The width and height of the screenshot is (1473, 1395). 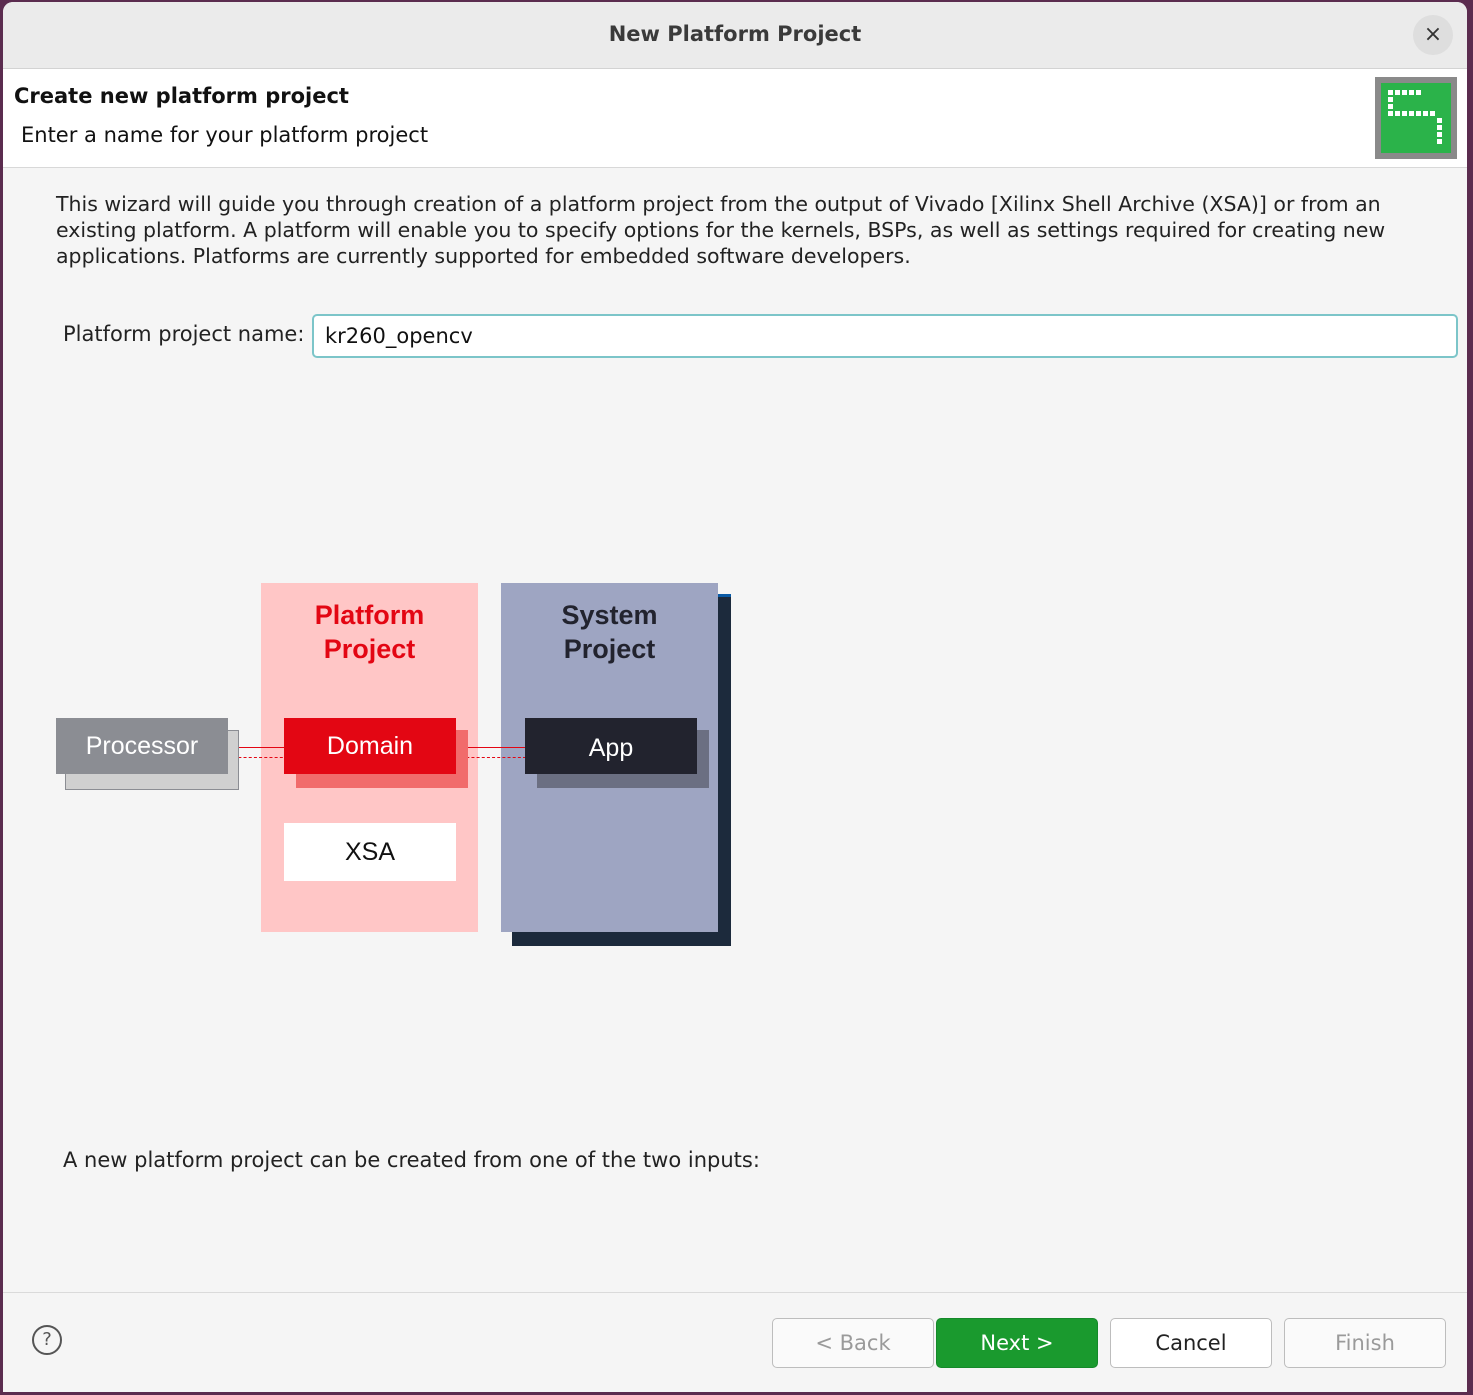 I want to click on close-button: ×, so click(x=1433, y=35).